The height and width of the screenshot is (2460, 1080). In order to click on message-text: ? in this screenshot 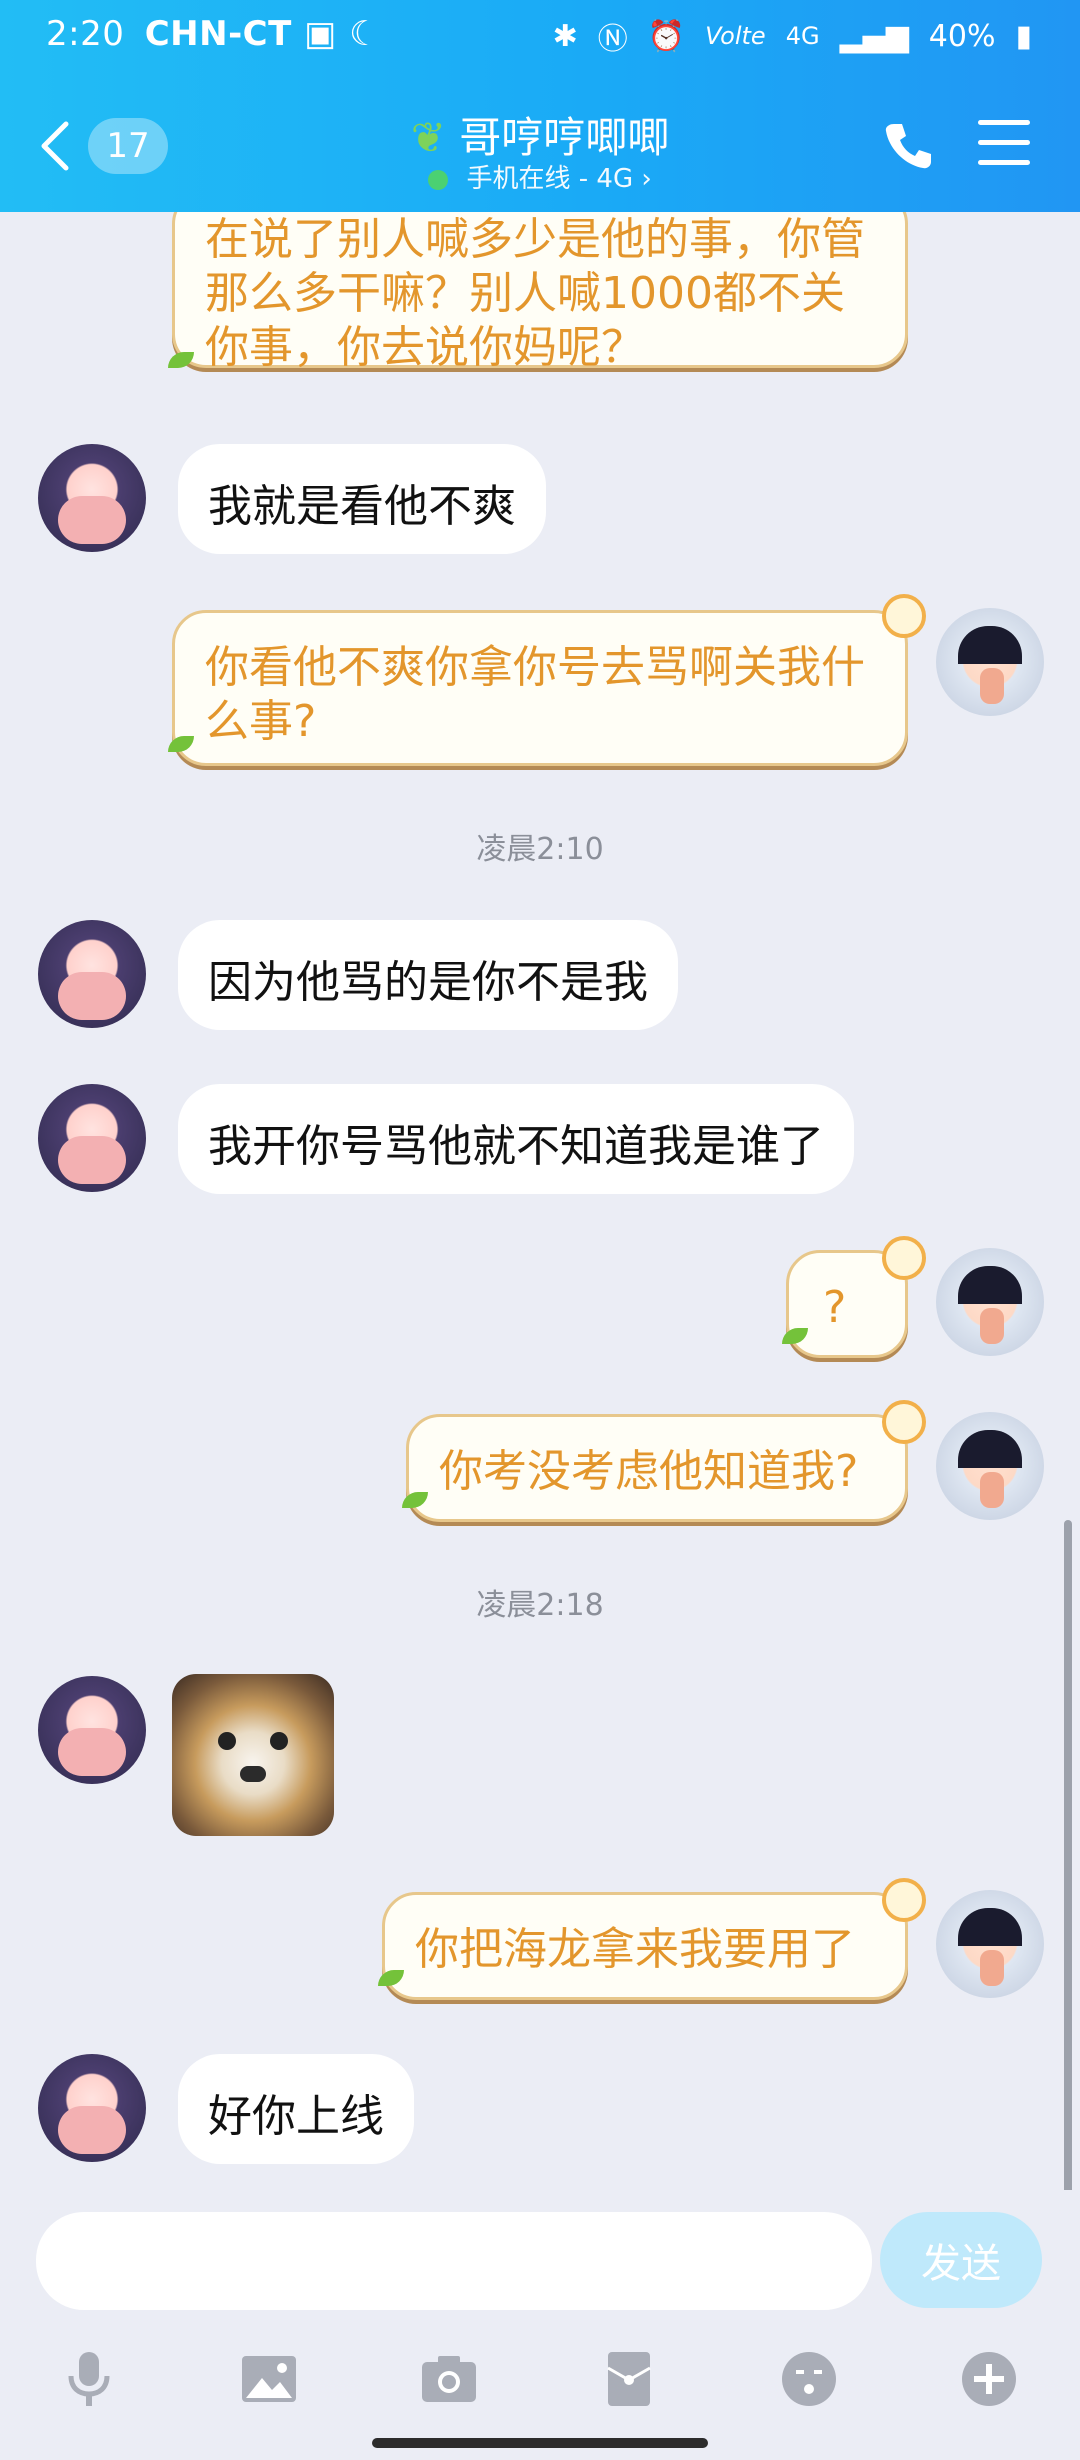, I will do `click(835, 1307)`.